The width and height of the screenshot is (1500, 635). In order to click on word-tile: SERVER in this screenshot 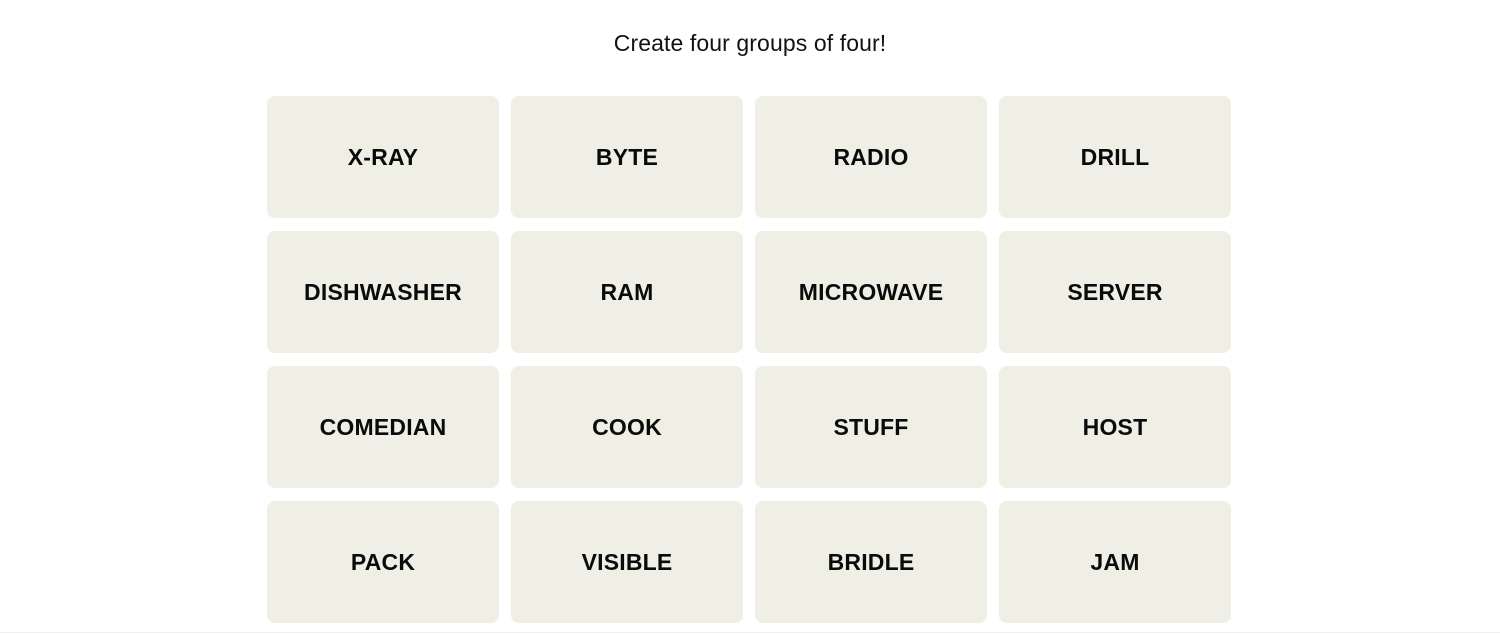, I will do `click(1115, 292)`.